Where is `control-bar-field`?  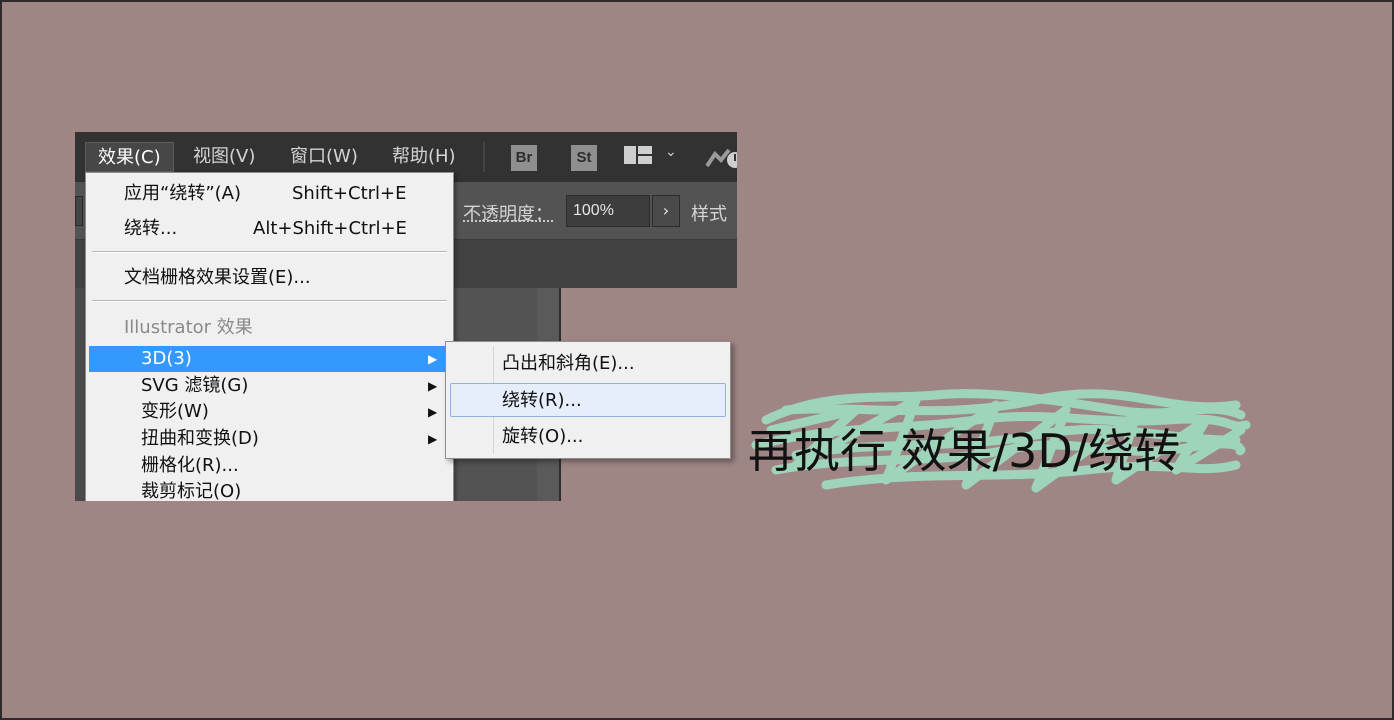 control-bar-field is located at coordinates (79, 211).